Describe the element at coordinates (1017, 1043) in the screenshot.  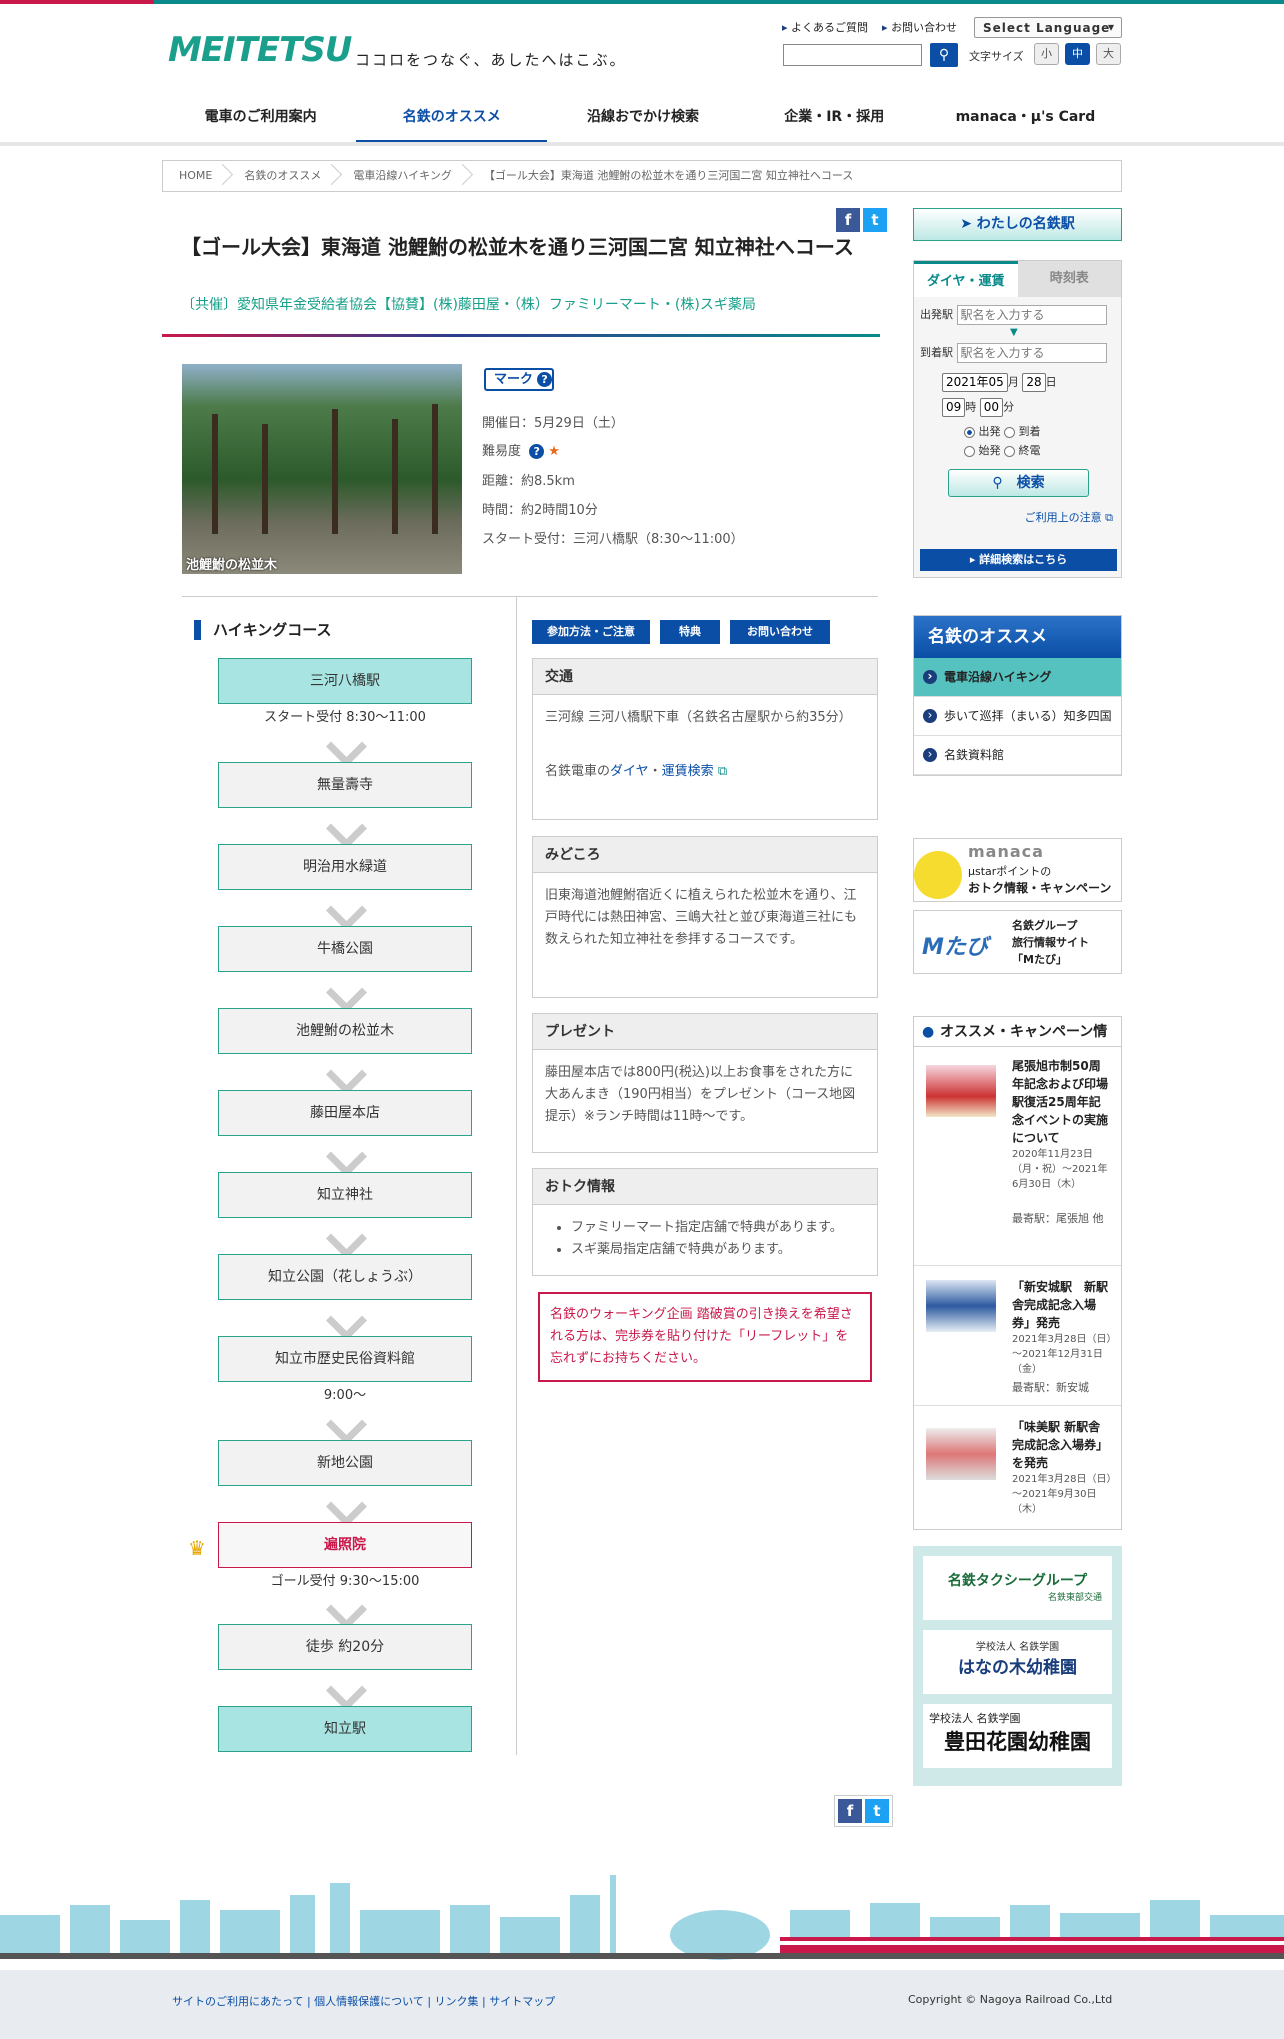
I see `campaign-heading: ●オススメ・キャンペーン情報` at that location.